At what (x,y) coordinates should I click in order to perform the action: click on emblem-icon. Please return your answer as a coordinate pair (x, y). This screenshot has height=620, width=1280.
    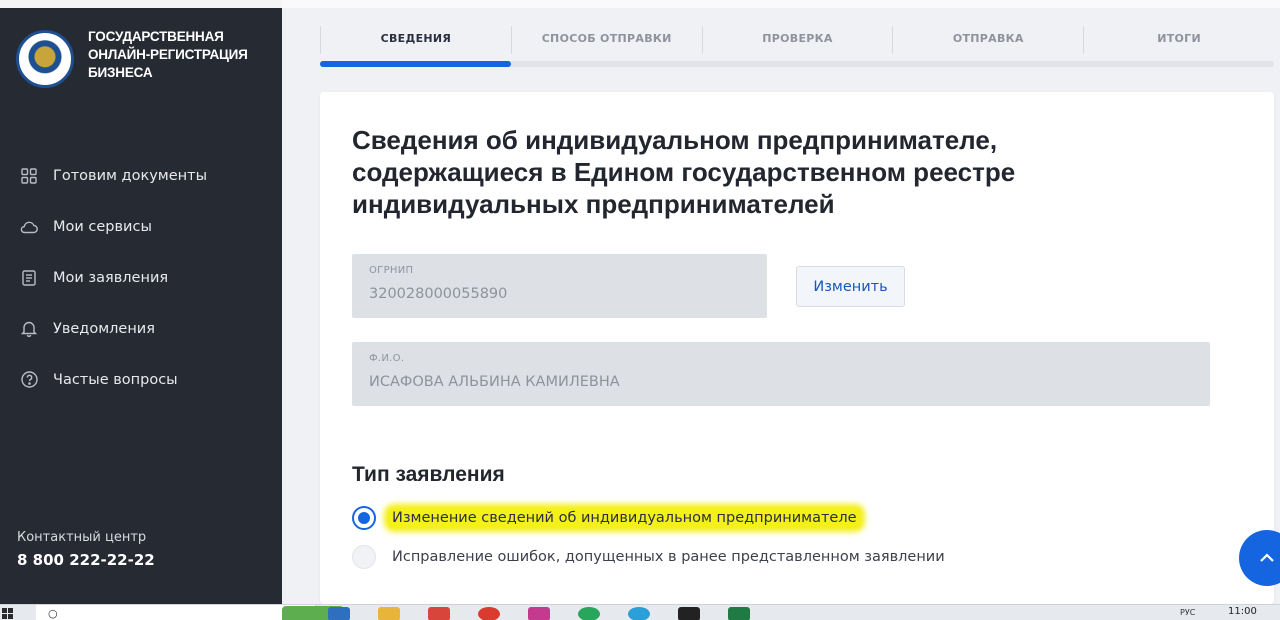
    Looking at the image, I should click on (45, 59).